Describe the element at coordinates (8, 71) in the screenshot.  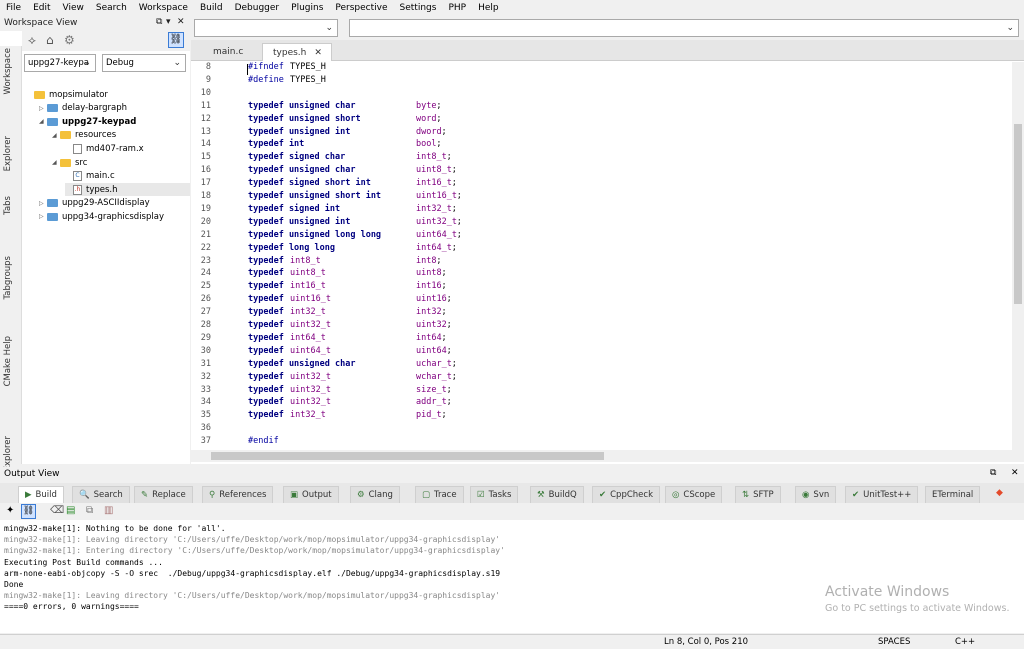
I see `side-tab-workspace: Workspace` at that location.